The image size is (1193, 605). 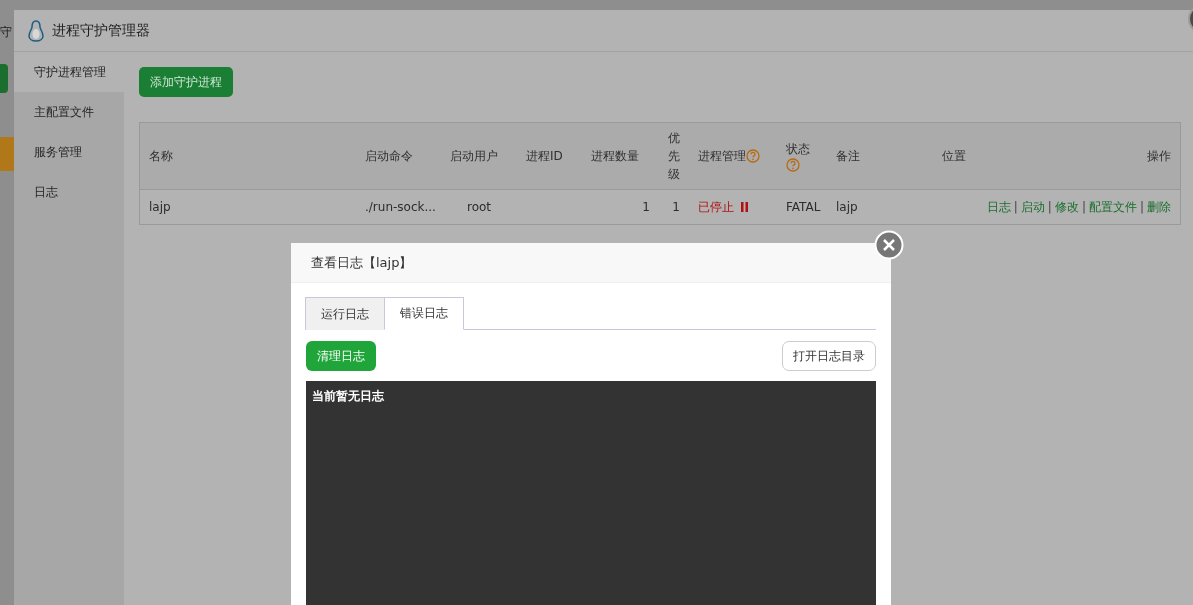 What do you see at coordinates (722, 156) in the screenshot?
I see `column-header: 进程管理` at bounding box center [722, 156].